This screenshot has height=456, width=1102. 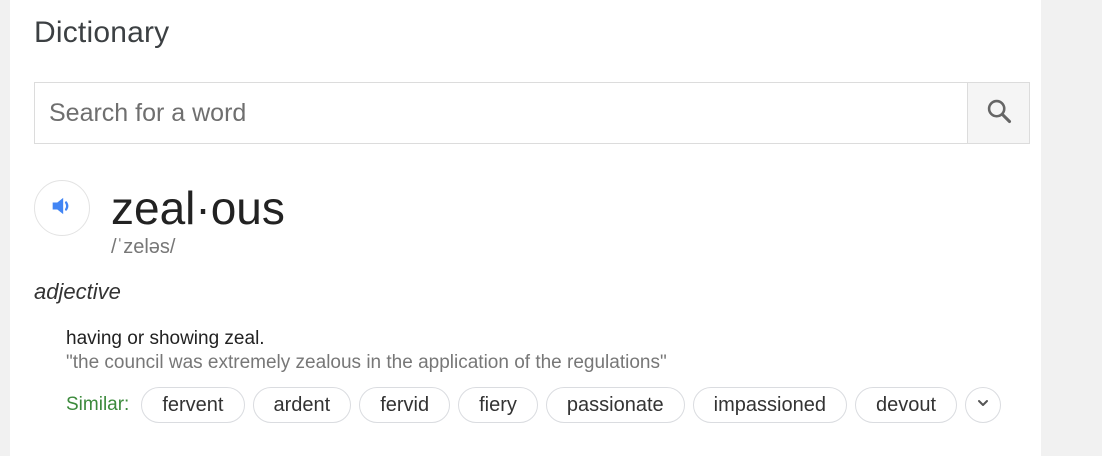 I want to click on similar-word-chip: fervid, so click(x=405, y=405).